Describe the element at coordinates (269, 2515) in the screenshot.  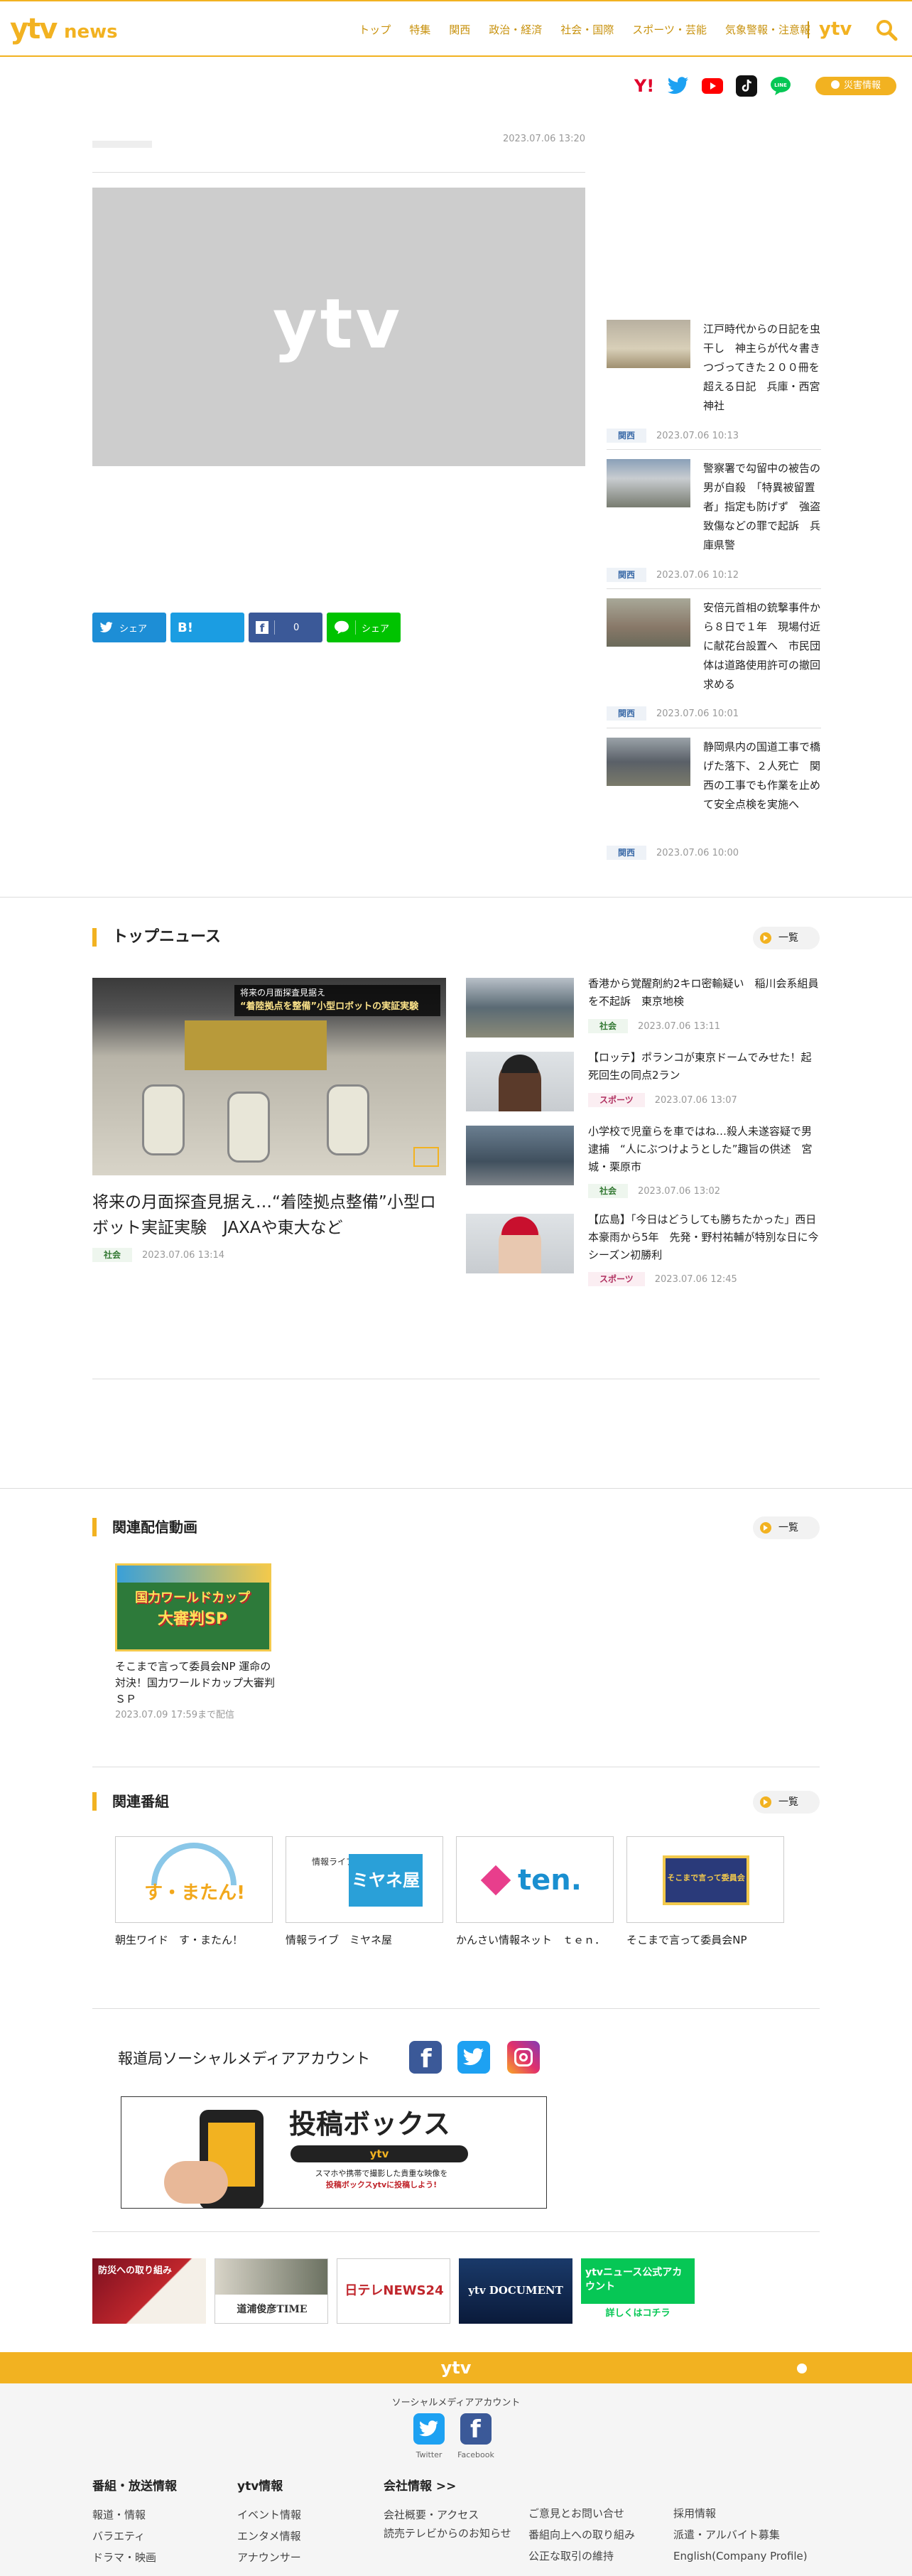
I see `footer-link: イベント情報` at that location.